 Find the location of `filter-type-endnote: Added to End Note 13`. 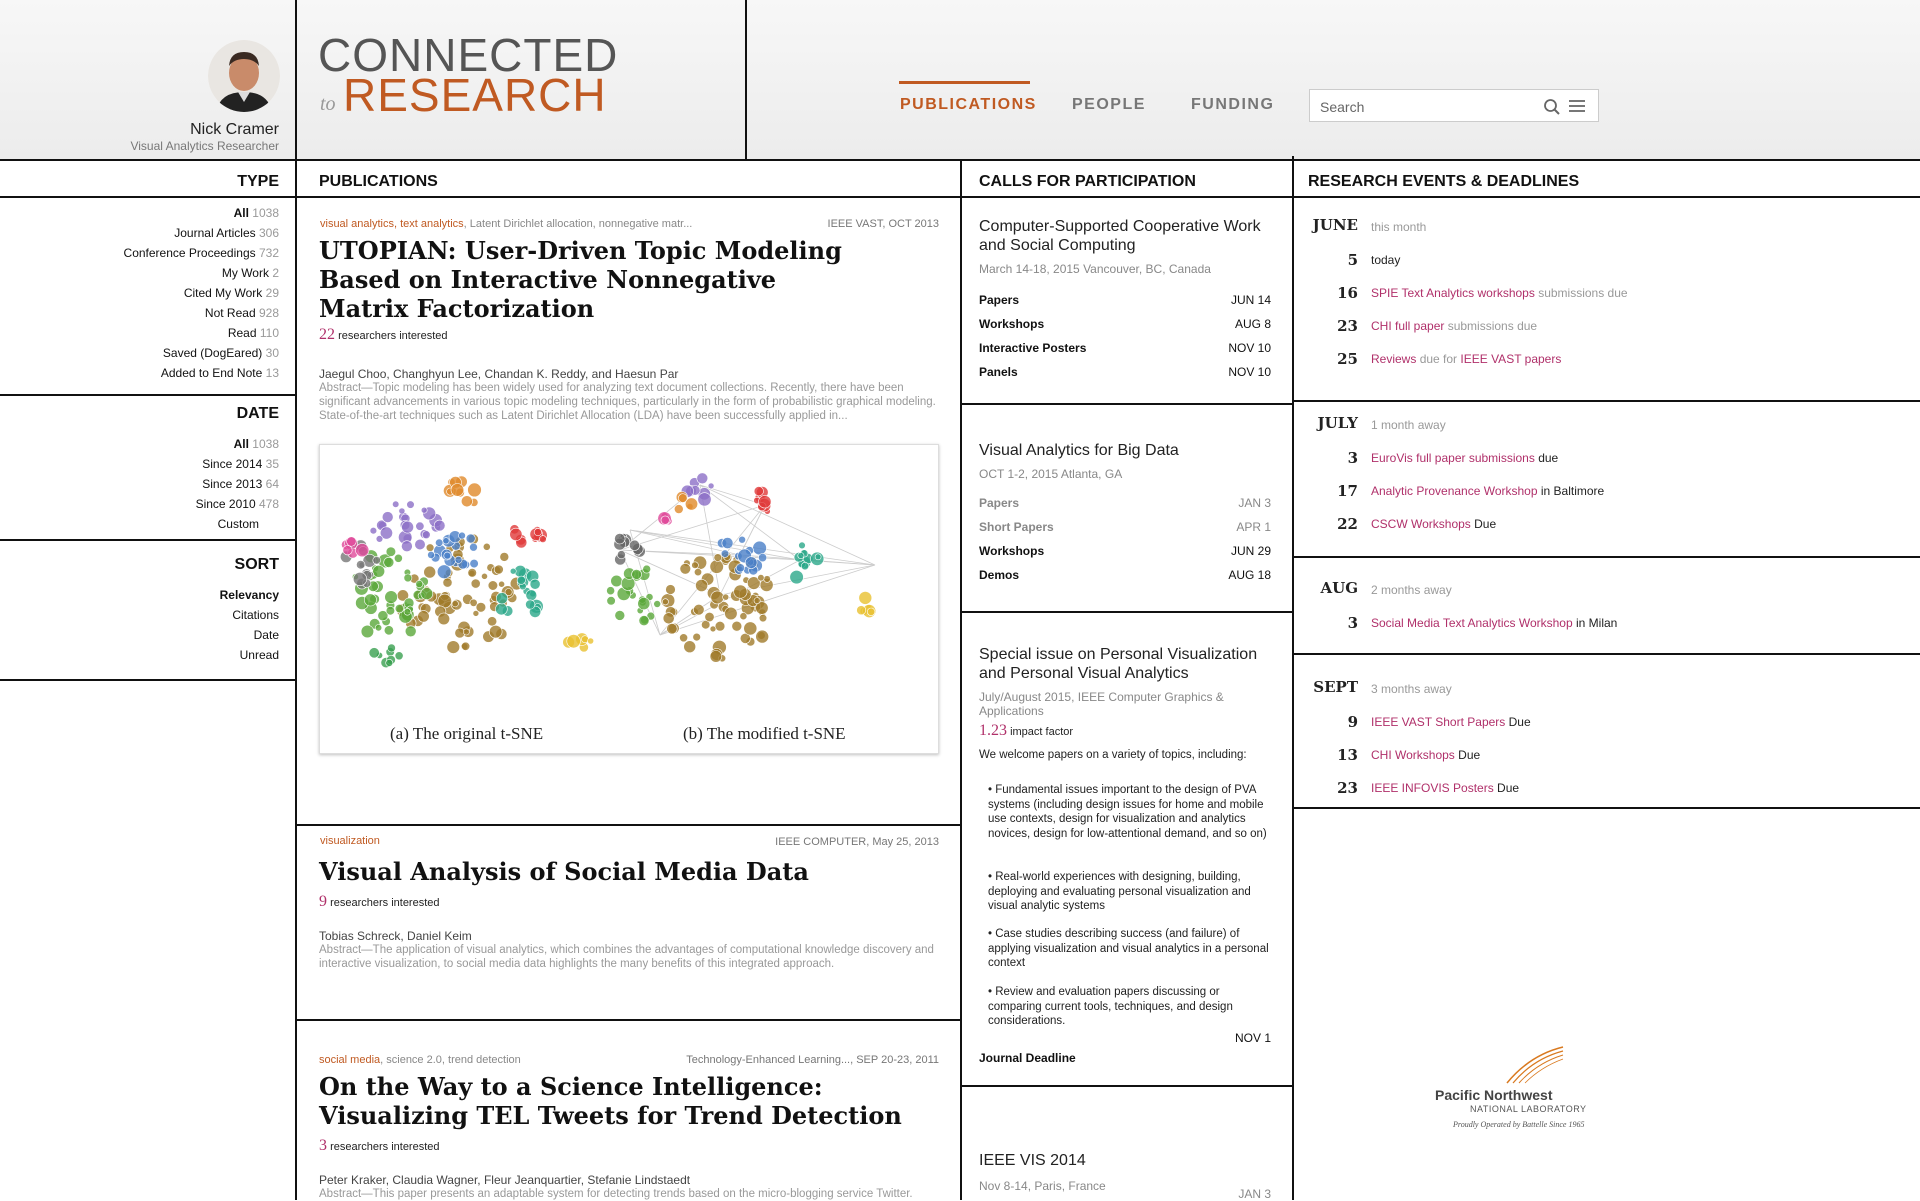

filter-type-endnote: Added to End Note 13 is located at coordinates (201, 373).